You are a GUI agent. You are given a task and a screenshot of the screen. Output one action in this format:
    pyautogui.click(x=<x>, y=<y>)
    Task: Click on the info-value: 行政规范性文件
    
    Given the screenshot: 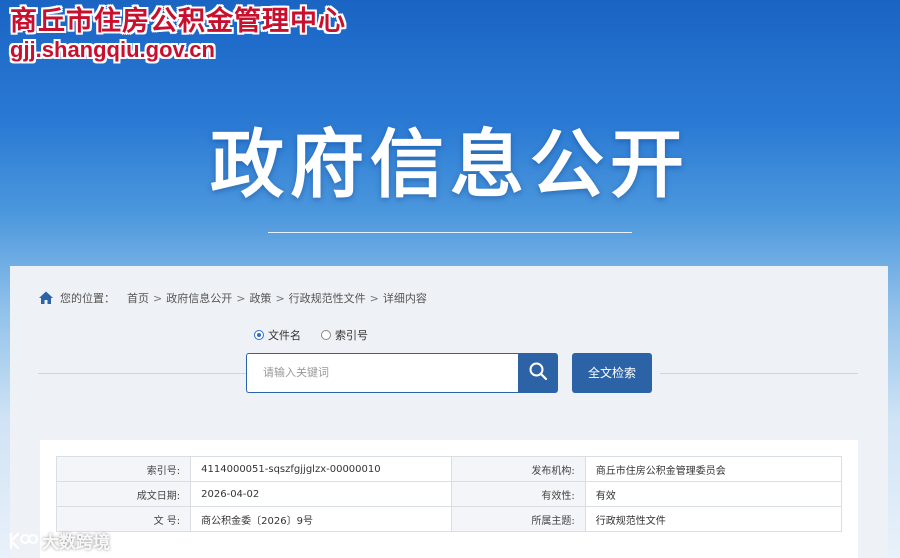 What is the action you would take?
    pyautogui.click(x=713, y=519)
    